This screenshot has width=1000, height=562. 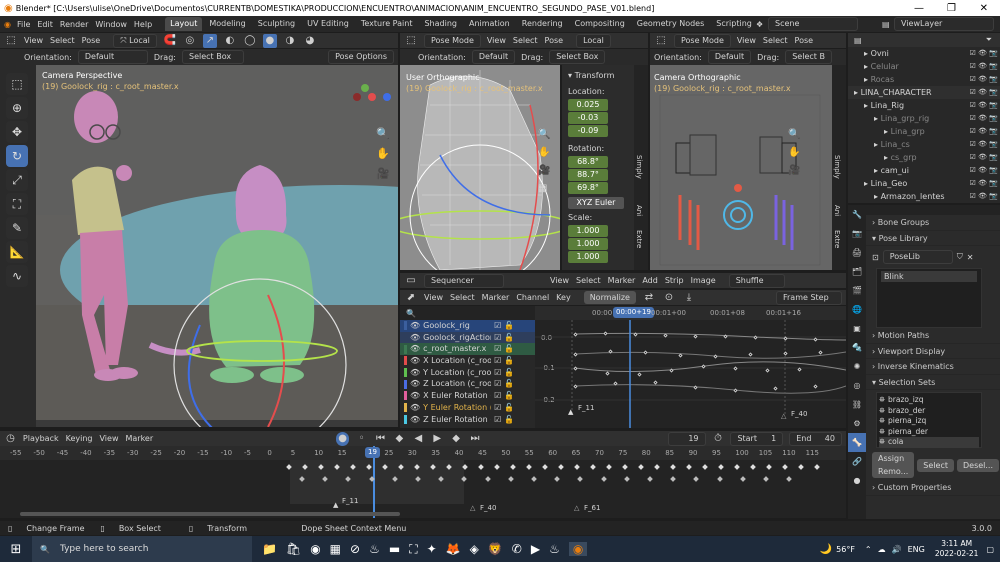 What do you see at coordinates (924, 53) in the screenshot?
I see `outliner-item: ▸ Ovni ☑ 👁 📷` at bounding box center [924, 53].